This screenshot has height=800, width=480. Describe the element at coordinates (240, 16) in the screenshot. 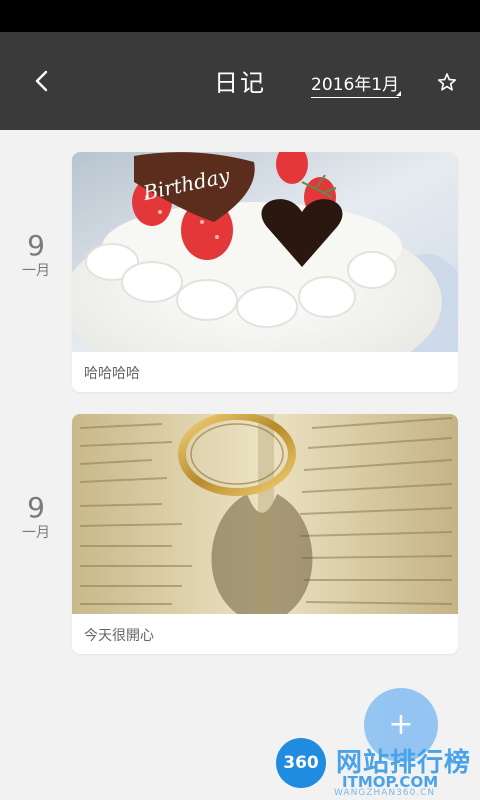

I see `status-bar` at that location.